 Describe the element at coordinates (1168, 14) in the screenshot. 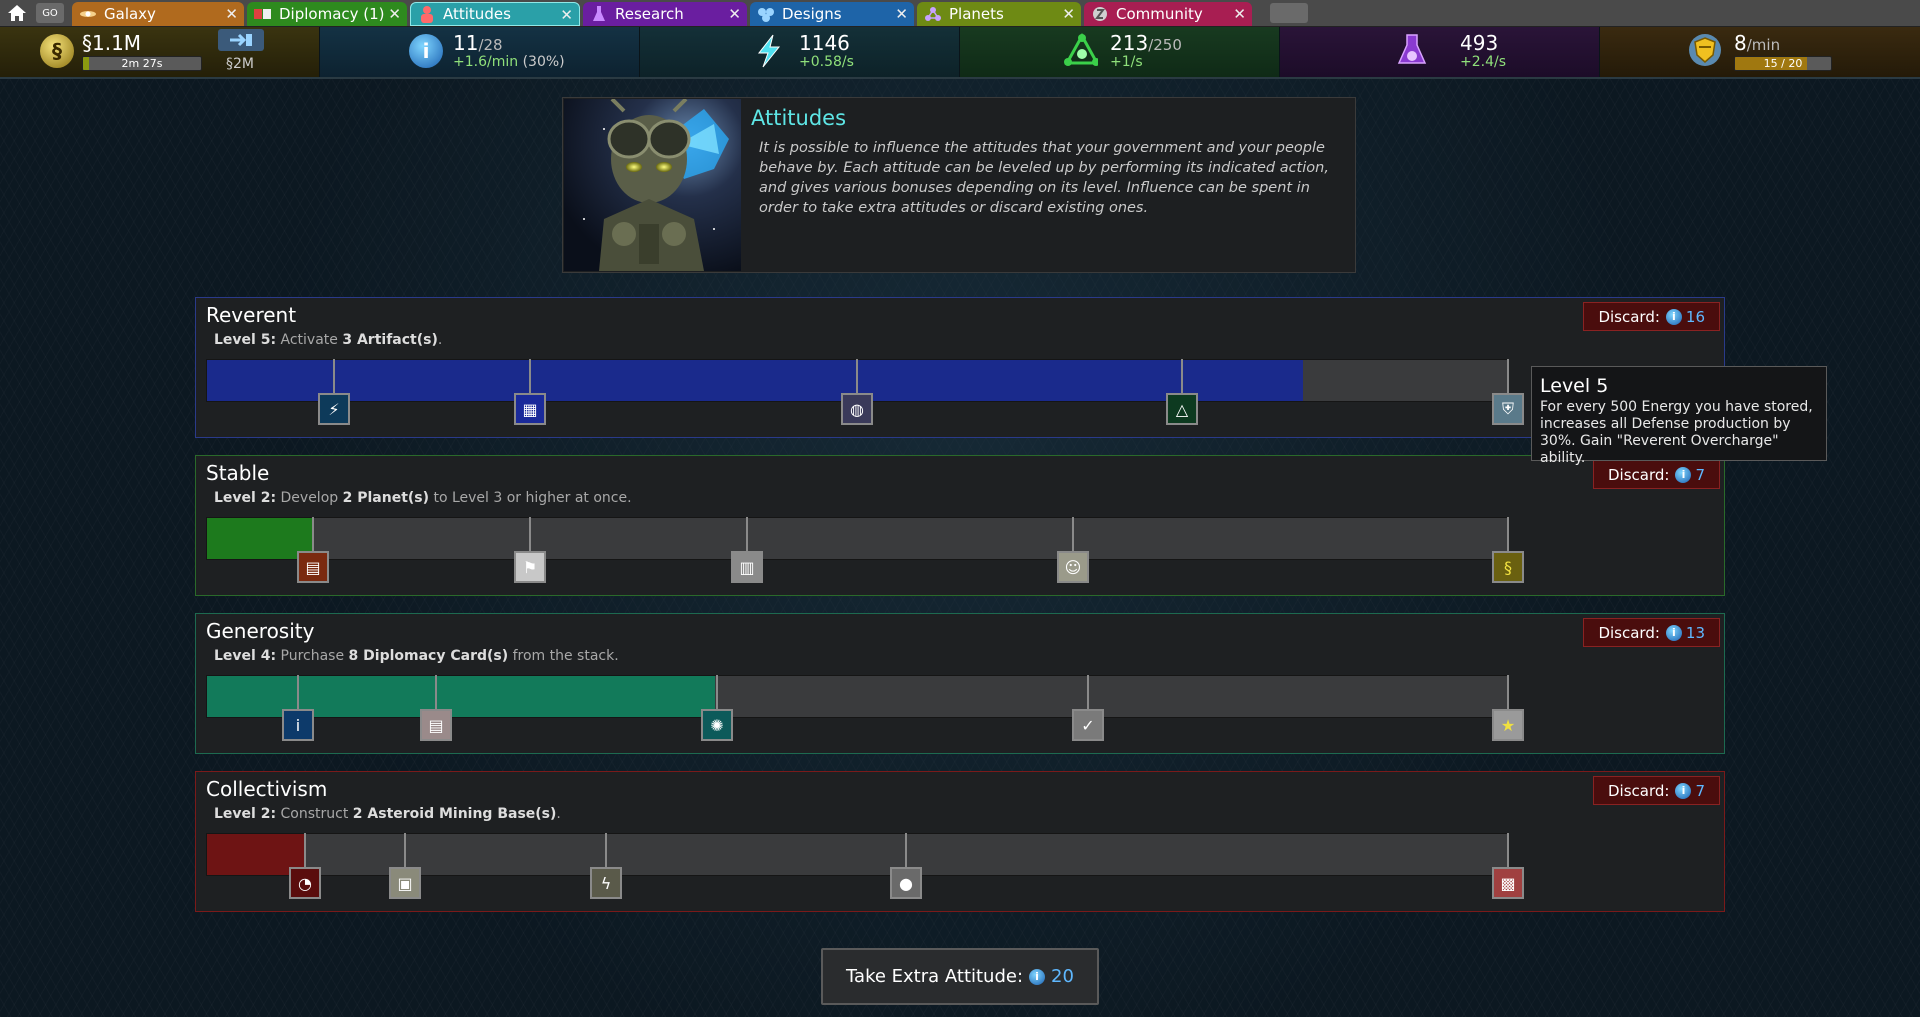

I see `tab-community: Community ✕` at that location.